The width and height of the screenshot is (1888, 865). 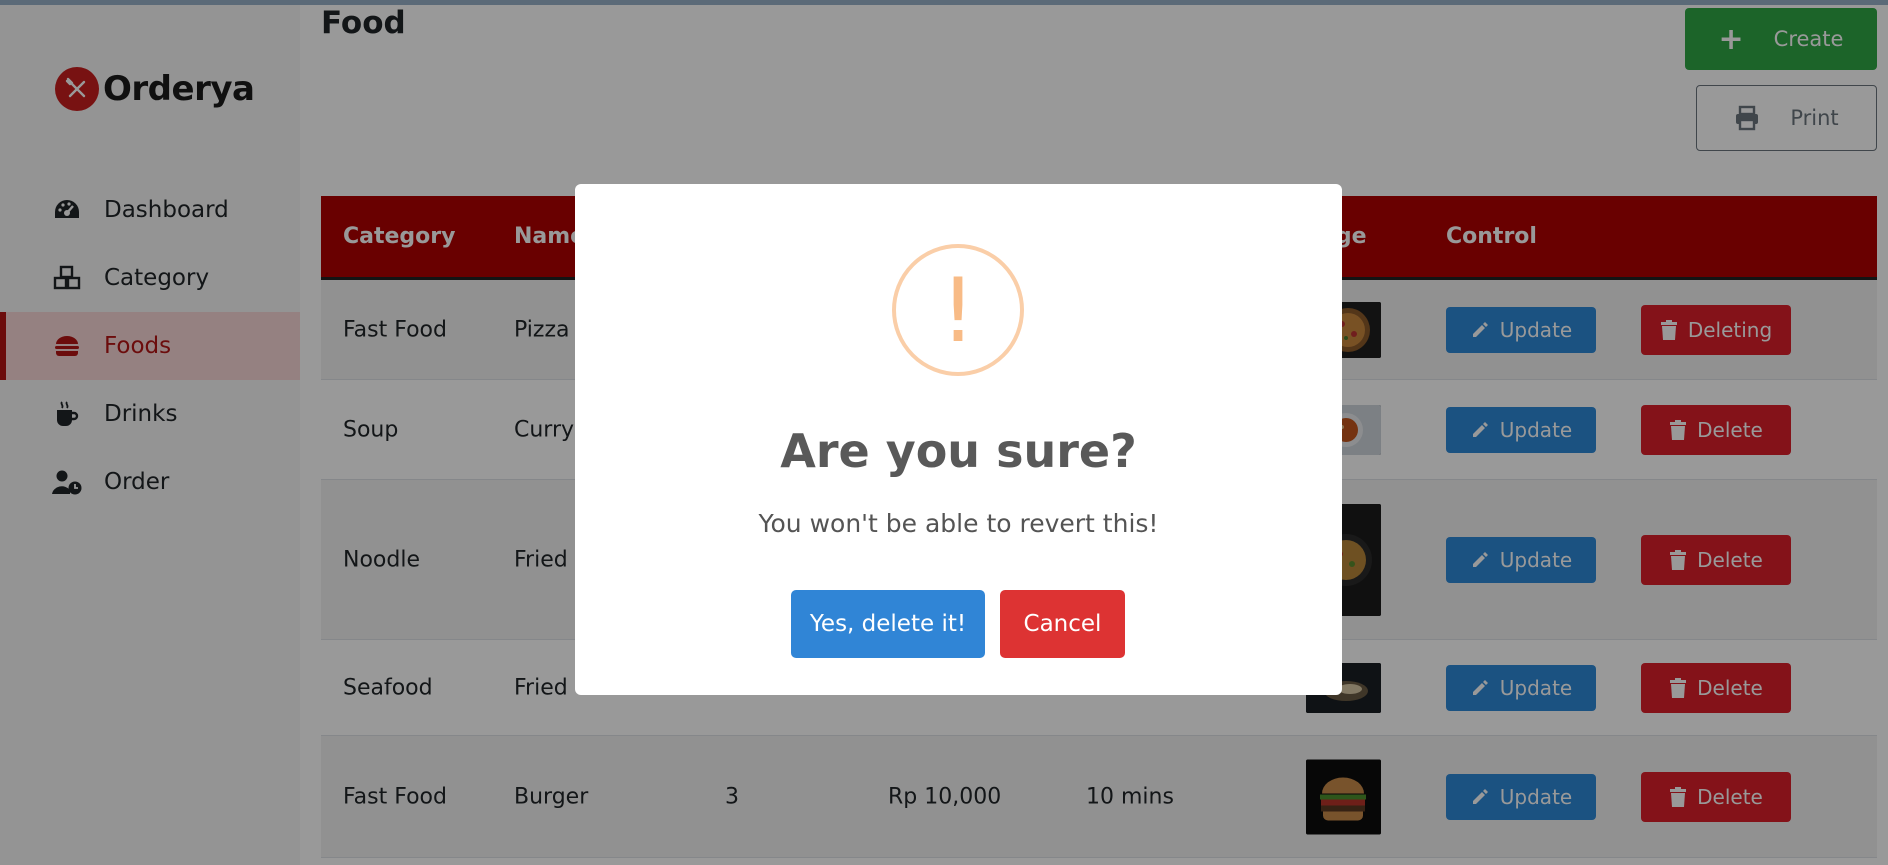 I want to click on cancel-button: Cancel, so click(x=1062, y=624).